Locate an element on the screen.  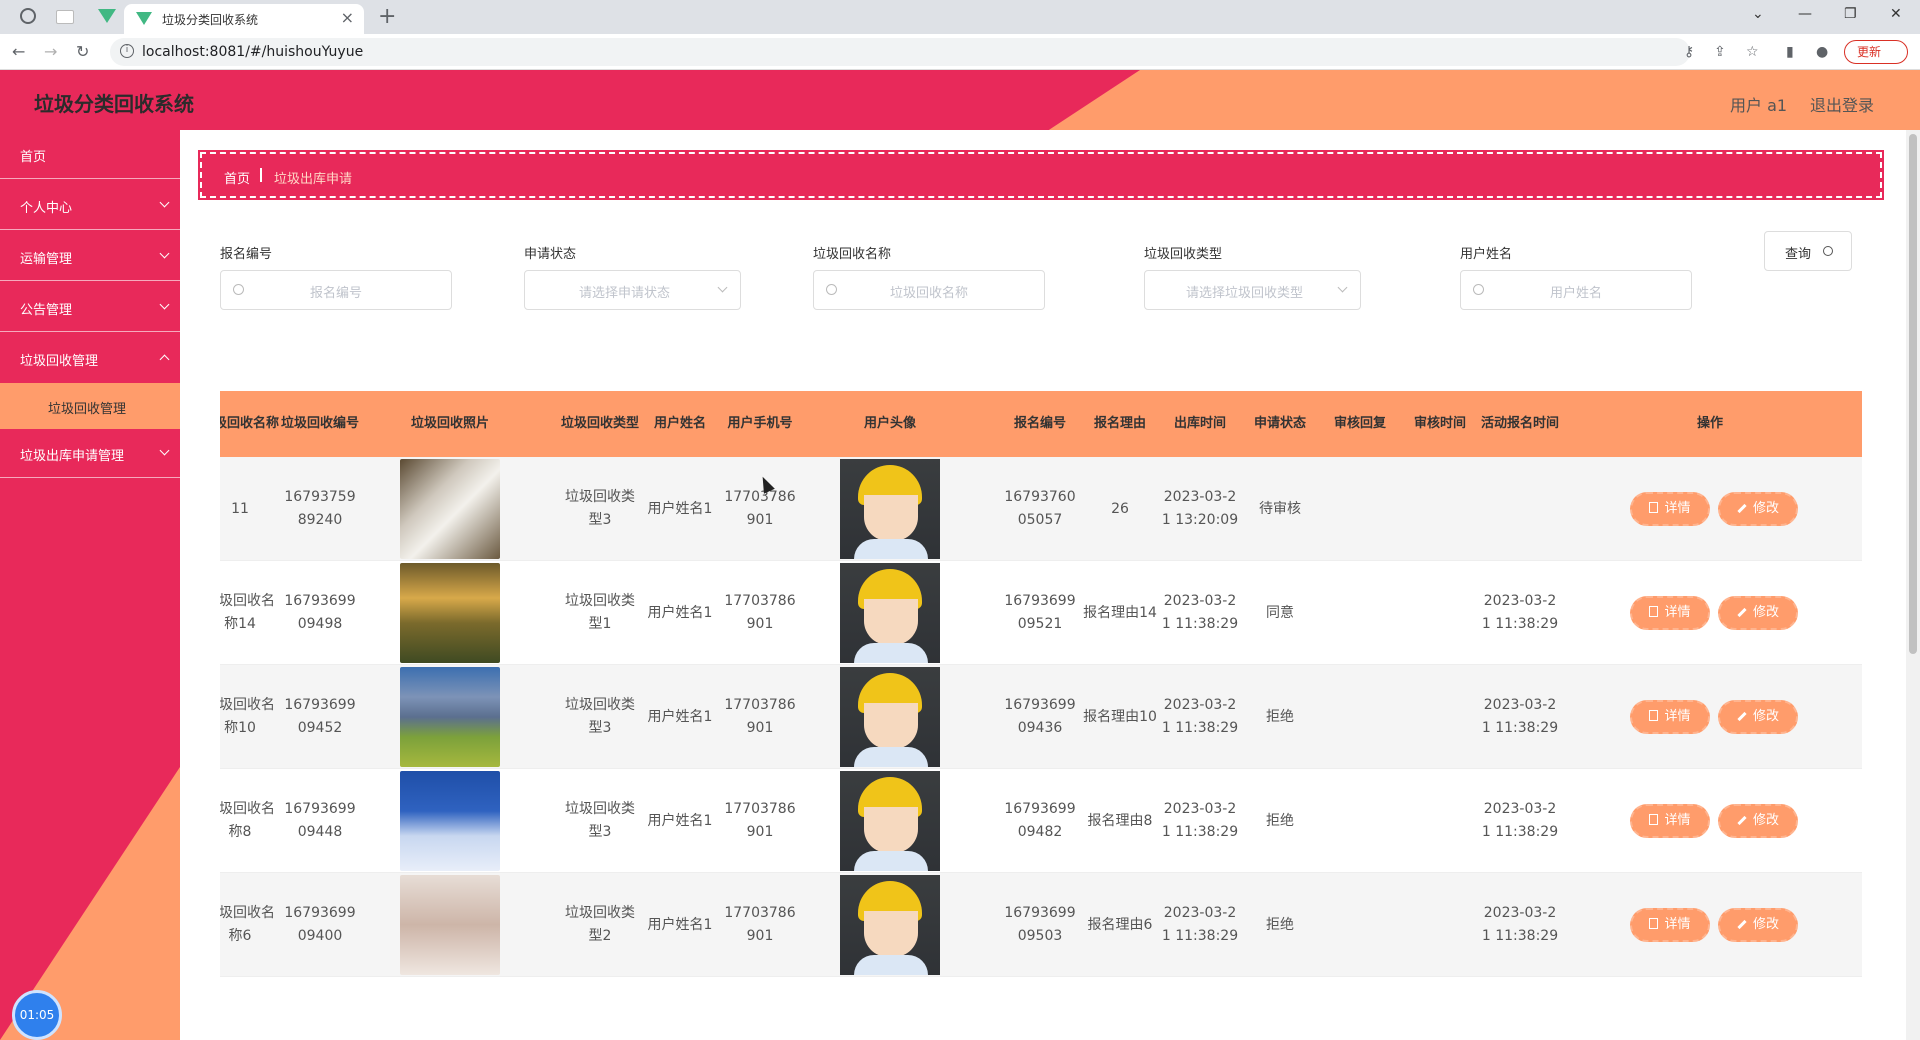
sidebar-item-recycle: 垃圾回收管理 is located at coordinates (90, 358).